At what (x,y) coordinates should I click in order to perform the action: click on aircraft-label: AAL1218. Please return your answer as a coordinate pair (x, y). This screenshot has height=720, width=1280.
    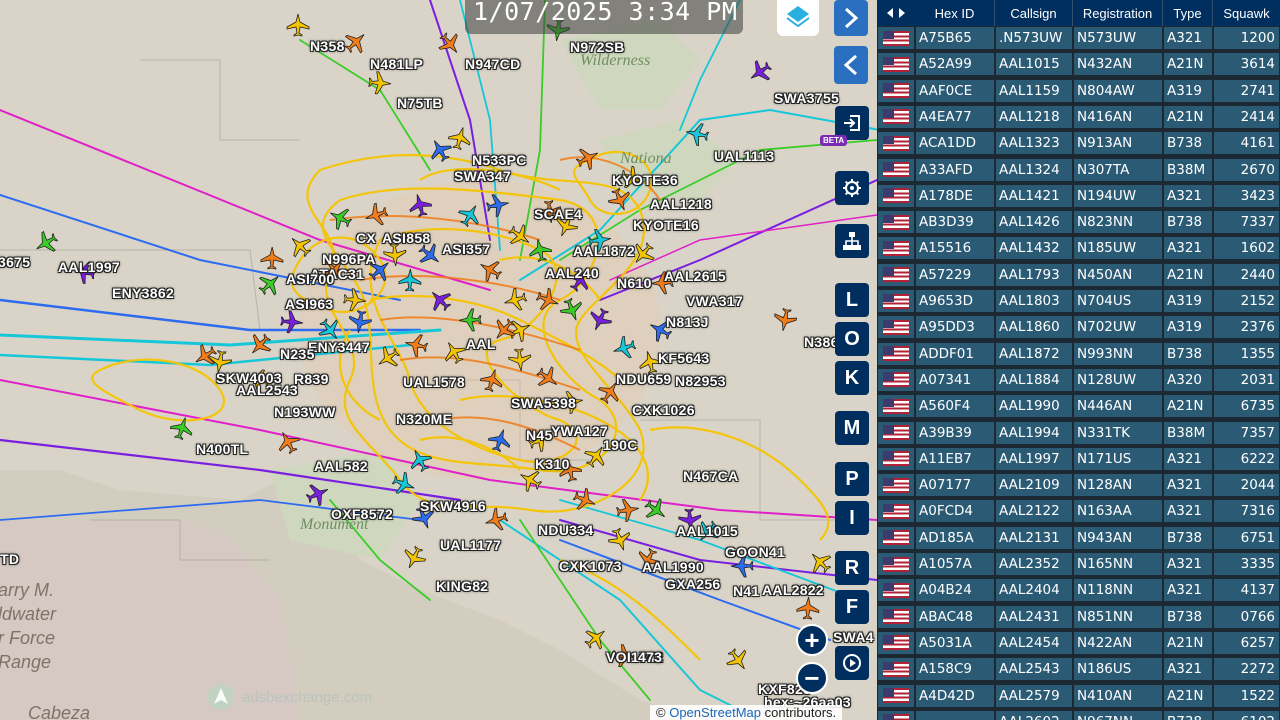
    Looking at the image, I should click on (681, 204).